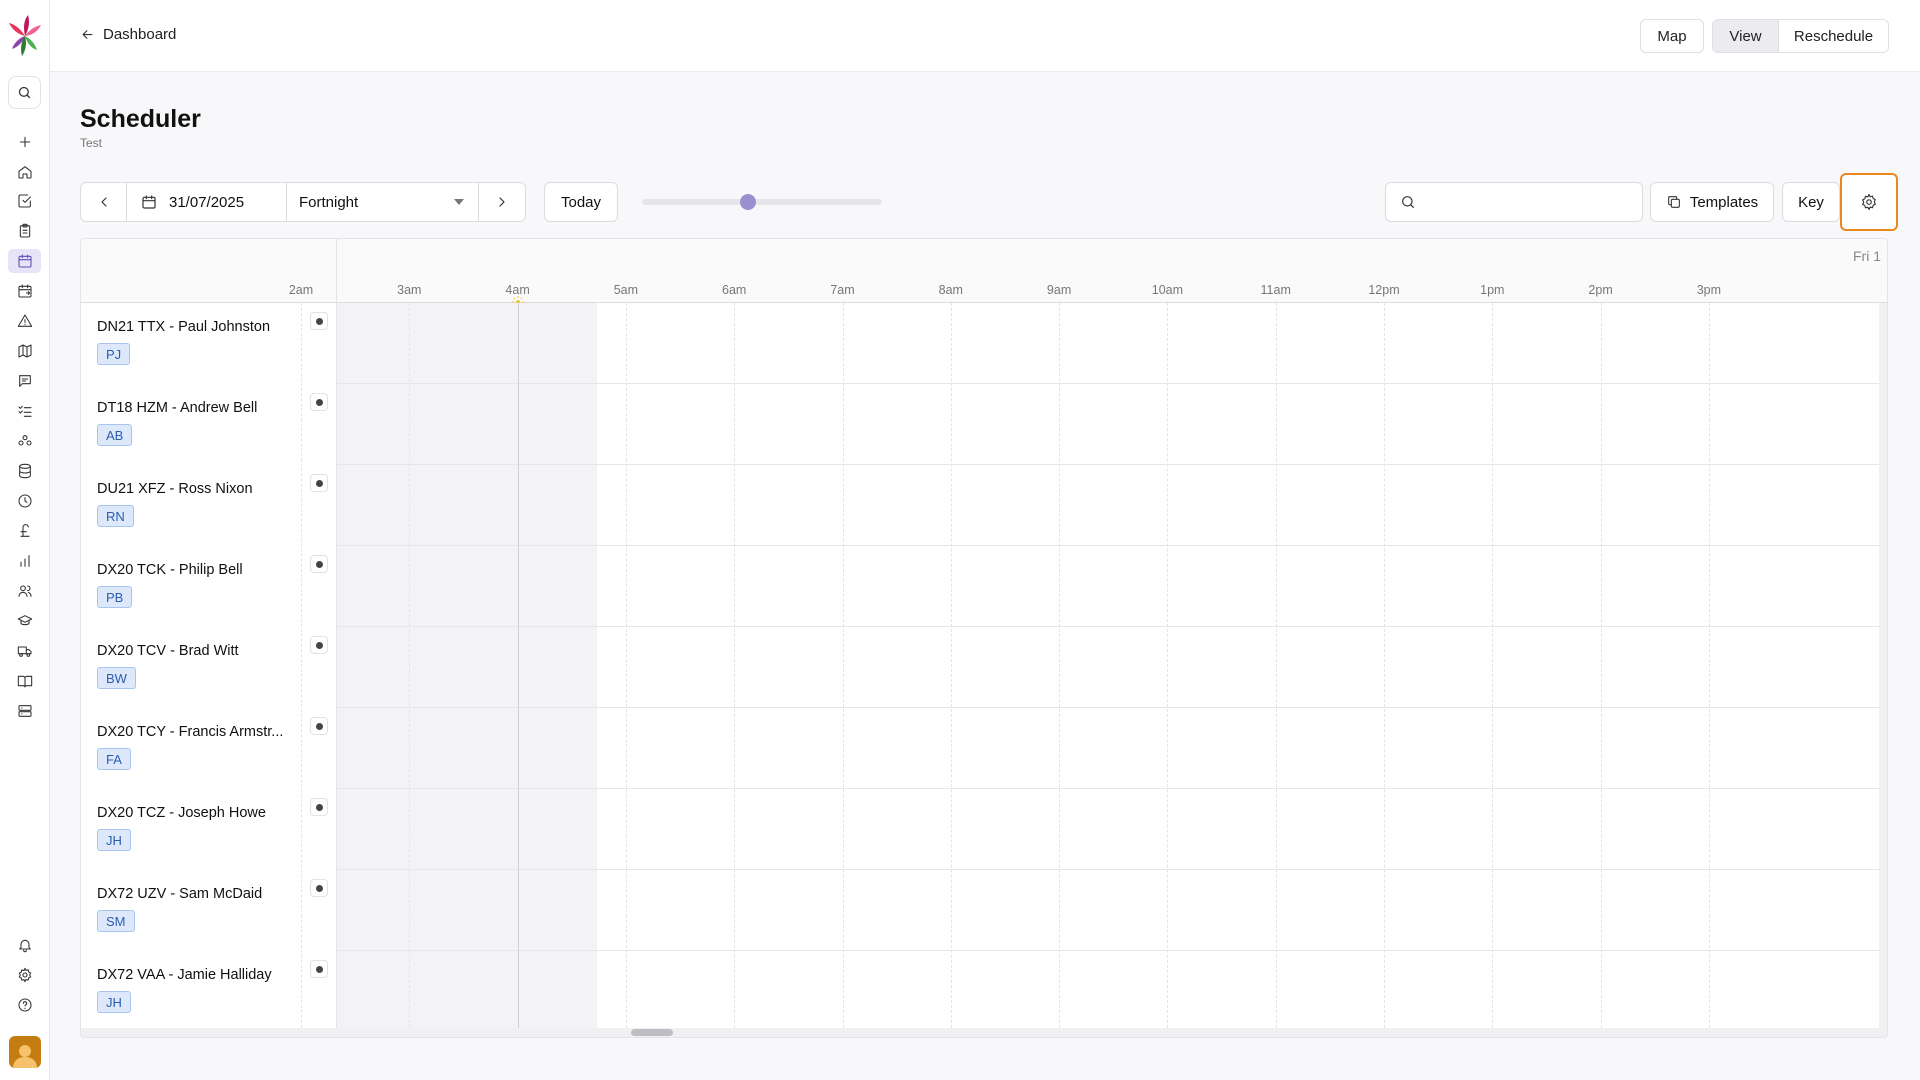 The image size is (1920, 1080). Describe the element at coordinates (329, 202) in the screenshot. I see `range-value: Fortnight` at that location.